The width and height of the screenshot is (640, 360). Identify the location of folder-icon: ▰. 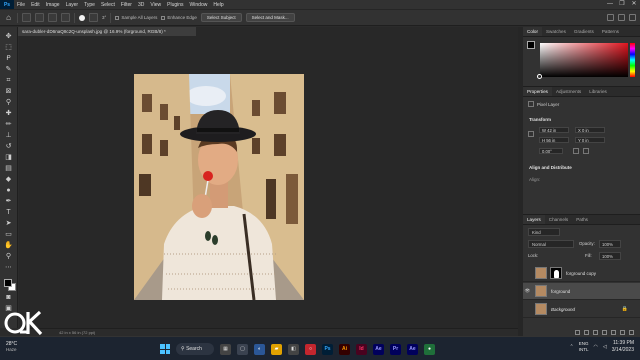
(276, 349).